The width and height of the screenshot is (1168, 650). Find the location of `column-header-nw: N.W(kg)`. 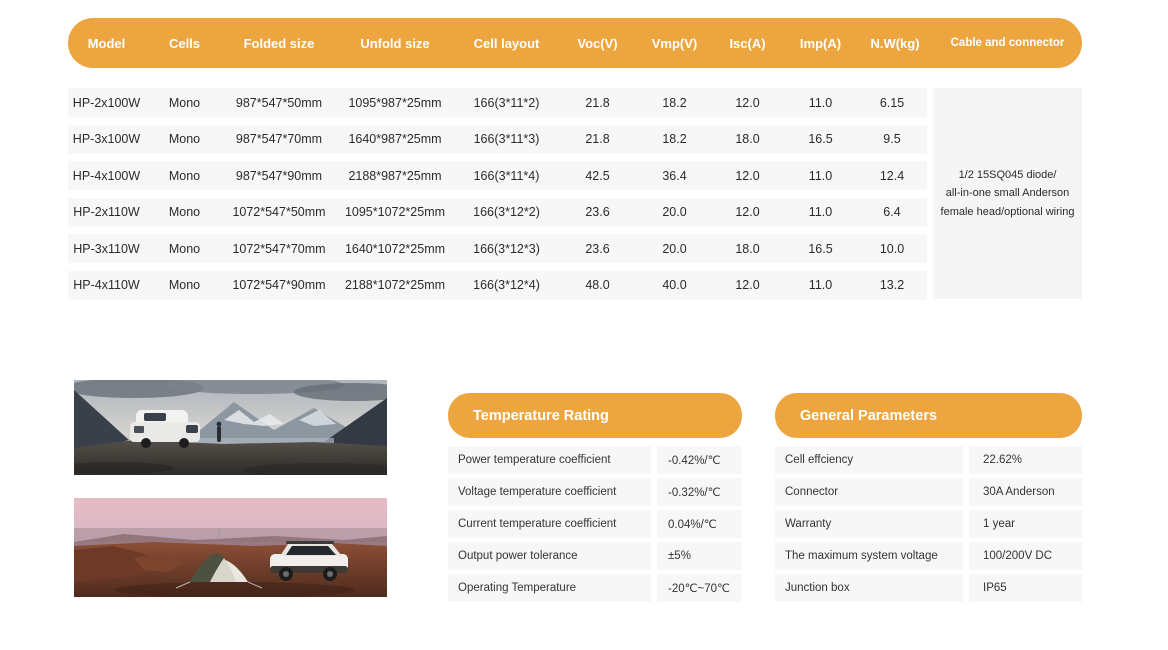

column-header-nw: N.W(kg) is located at coordinates (895, 43).